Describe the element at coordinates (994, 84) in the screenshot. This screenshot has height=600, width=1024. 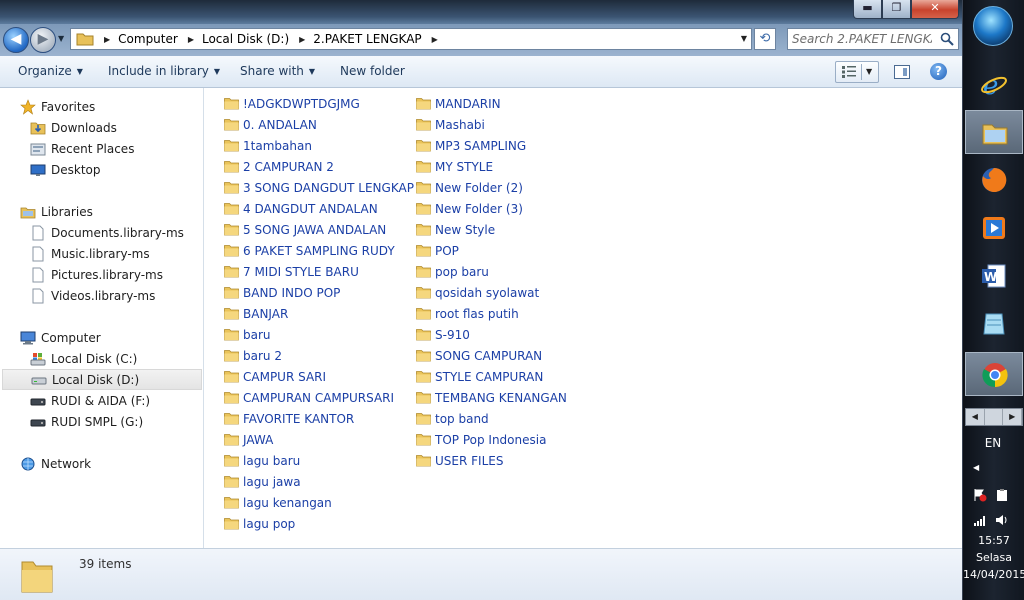
I see `taskbar-internet-explorer: e` at that location.